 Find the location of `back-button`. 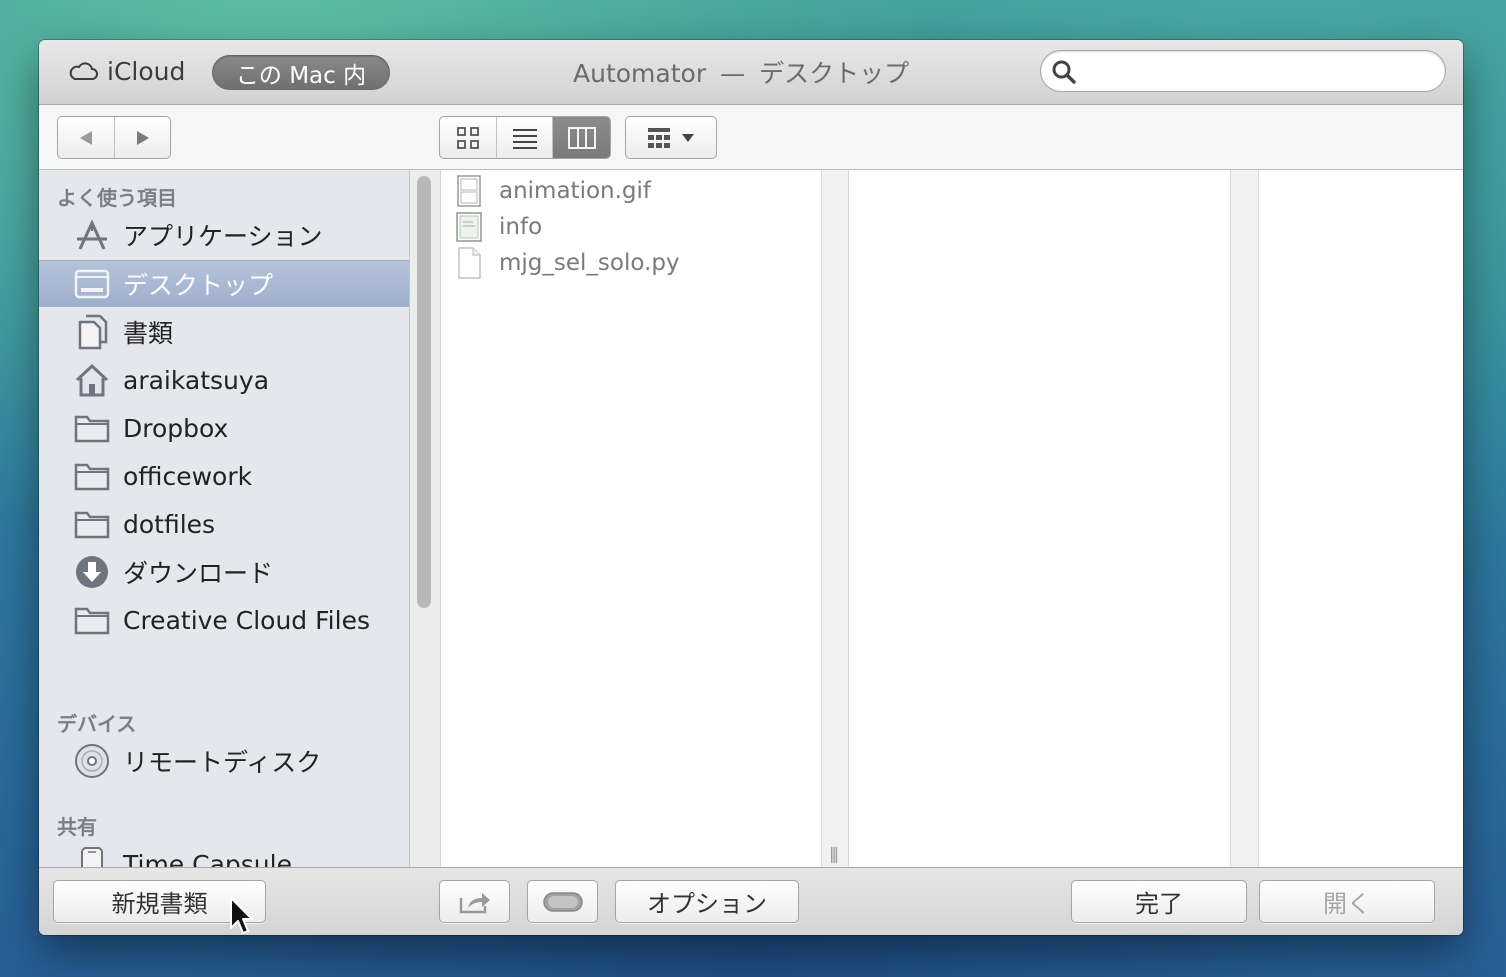

back-button is located at coordinates (86, 137).